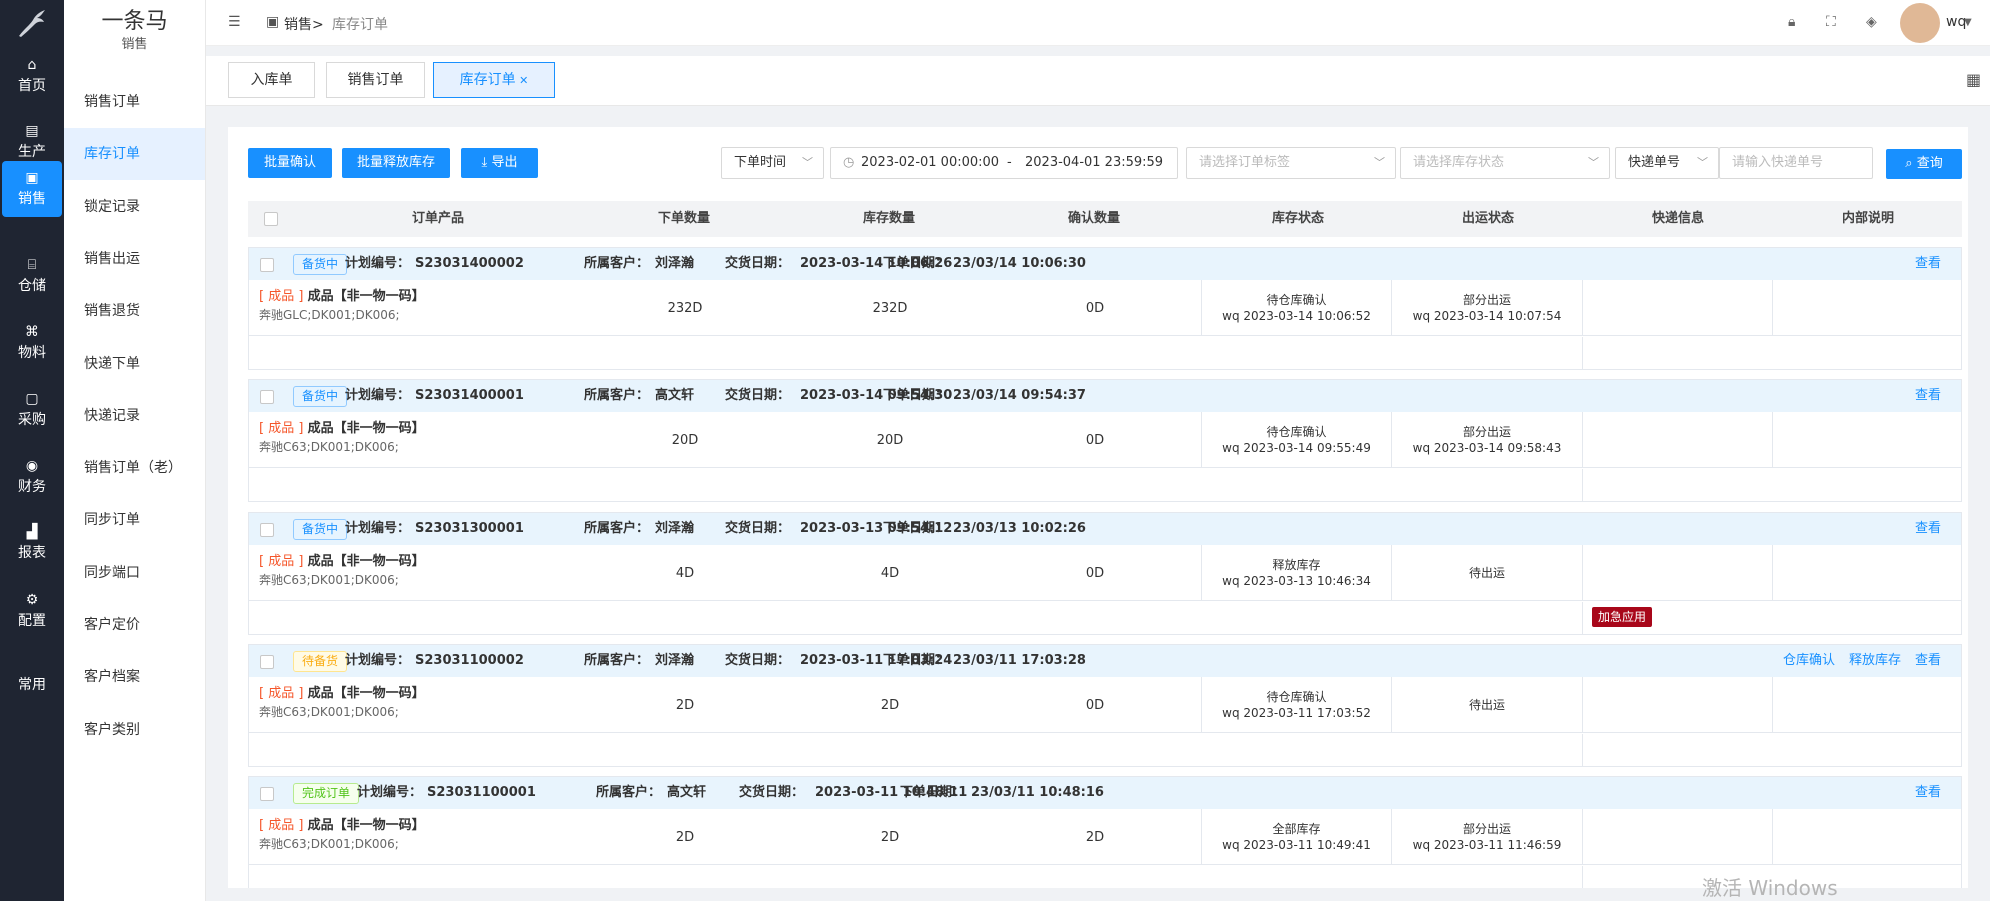 This screenshot has width=1990, height=901. What do you see at coordinates (342, 306) in the screenshot?
I see `product-info: [ 成品 ] 成品【非一物一码】 奔驰GLC;DK001;DK006;` at bounding box center [342, 306].